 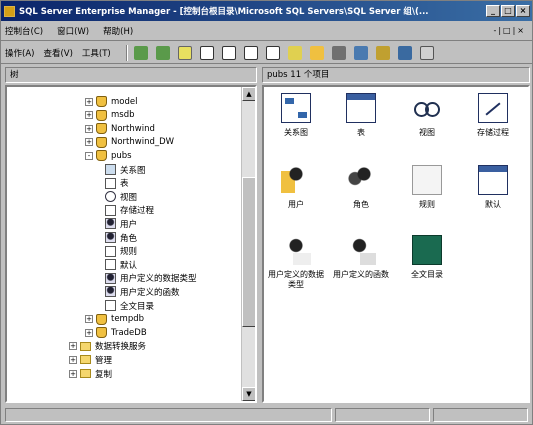 I want to click on menu-window: 窗口(W), so click(x=73, y=31).